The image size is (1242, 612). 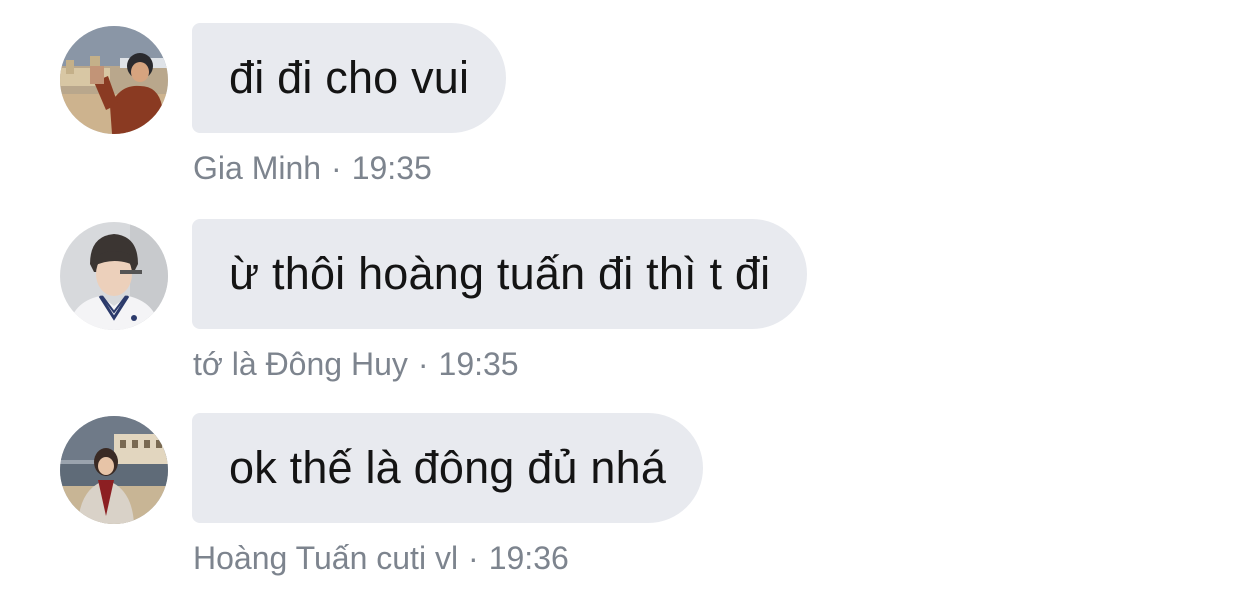 I want to click on message-bubble: ừ thôi hoàng tuấn đi thì t đi, so click(x=500, y=274).